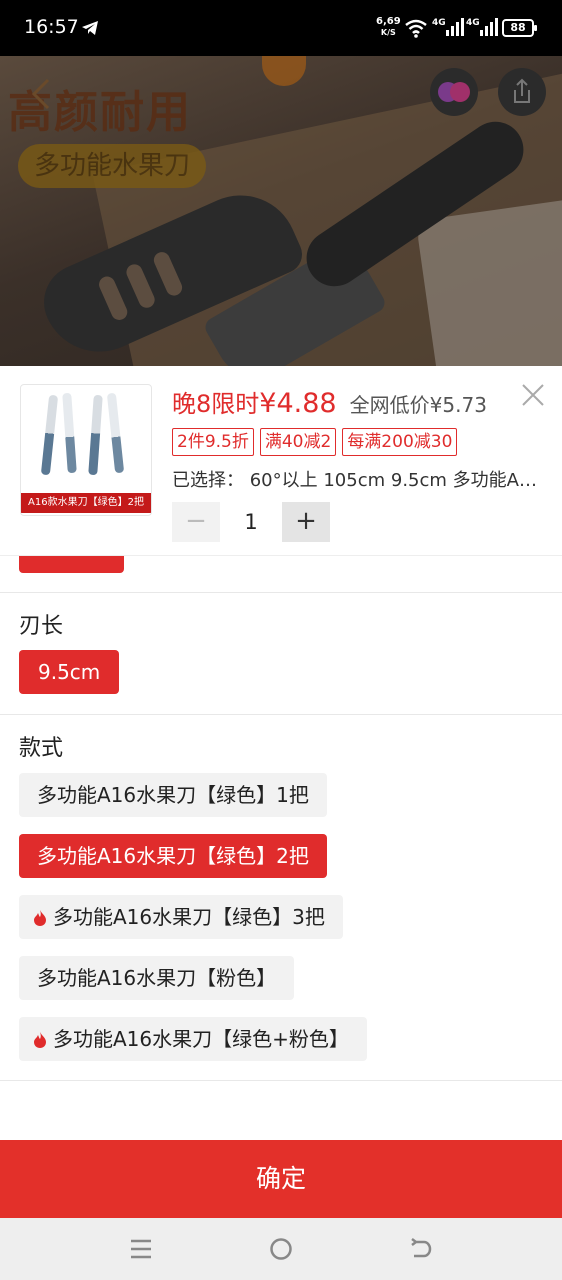 The width and height of the screenshot is (562, 1280). Describe the element at coordinates (86, 503) in the screenshot. I see `thumbnail-caption: A16款水果刀【绿色】2把` at that location.